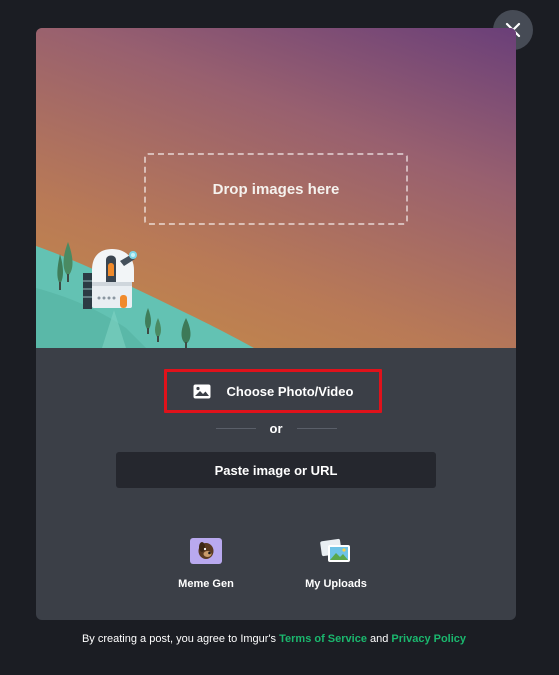 This screenshot has width=559, height=675. I want to click on or-divider: or, so click(276, 428).